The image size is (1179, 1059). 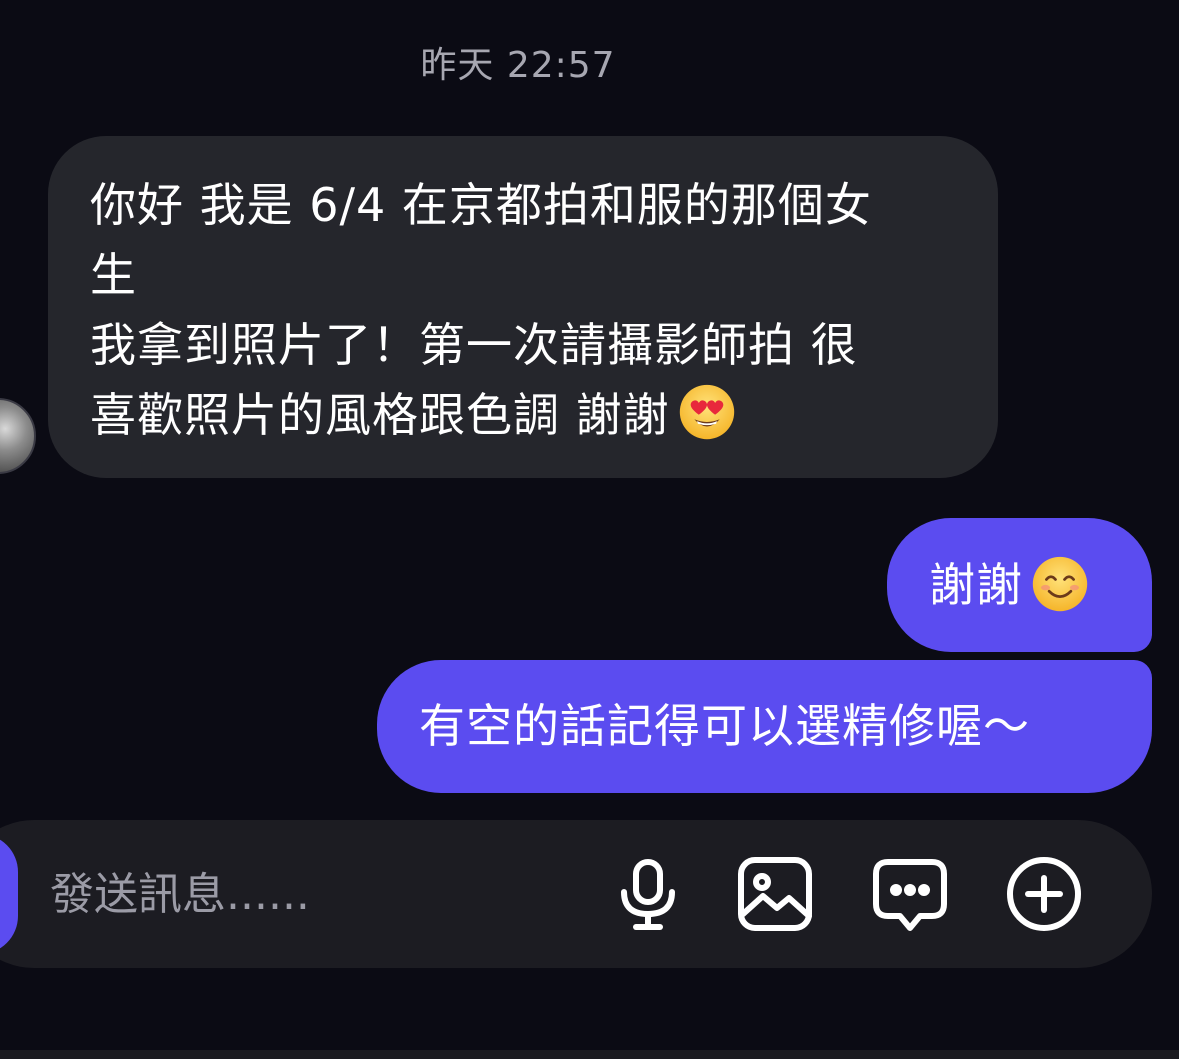 I want to click on outgoing-message-bubble: 謝謝, so click(x=1019, y=585).